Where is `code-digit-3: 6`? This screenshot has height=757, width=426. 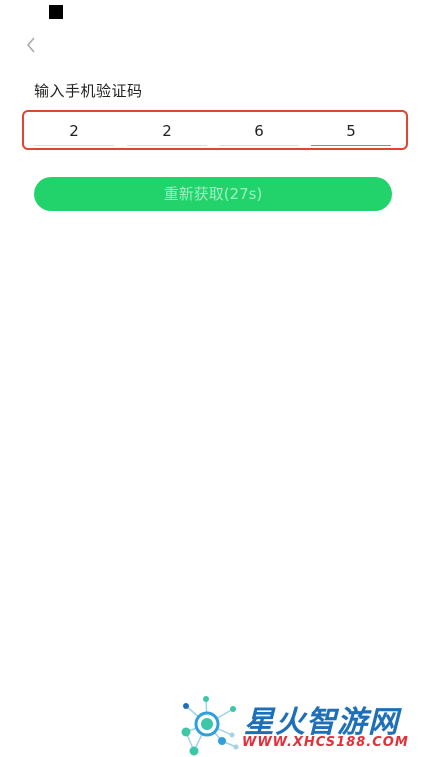
code-digit-3: 6 is located at coordinates (259, 132).